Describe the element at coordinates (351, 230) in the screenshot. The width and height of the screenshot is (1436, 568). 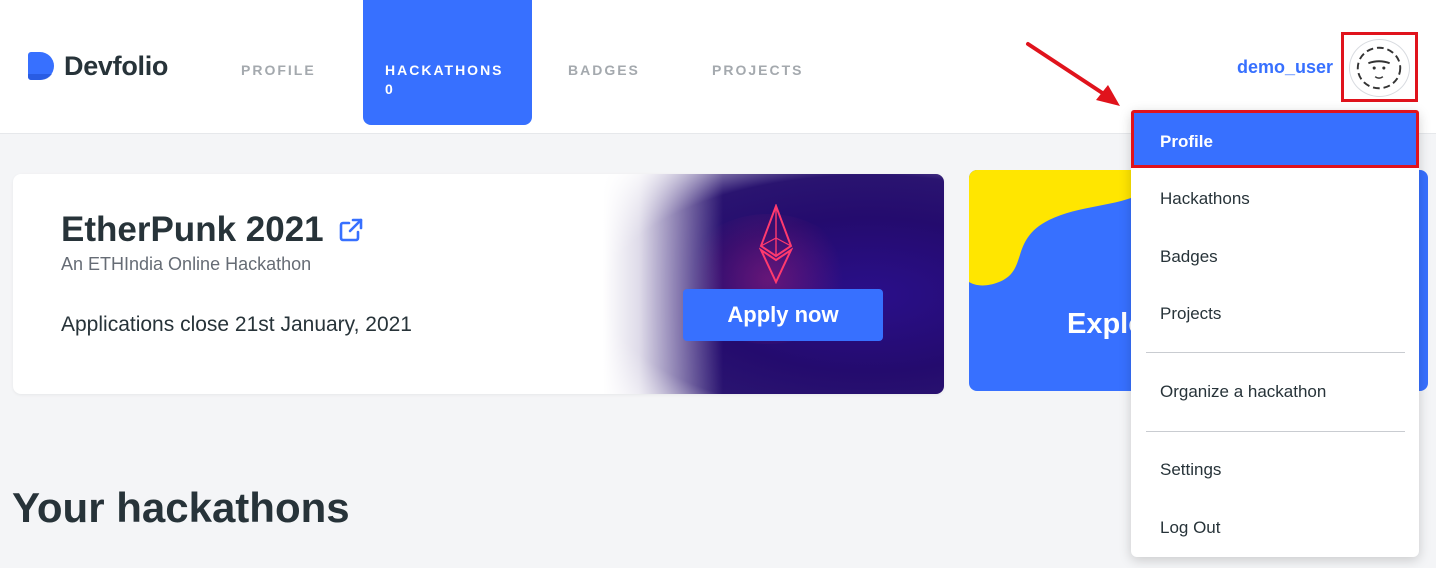
I see `external-link-icon` at that location.